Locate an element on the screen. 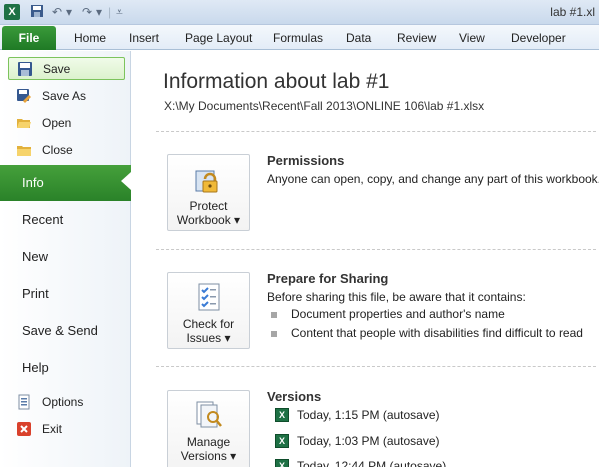  bullet-text: Document properties and author's name is located at coordinates (398, 314).